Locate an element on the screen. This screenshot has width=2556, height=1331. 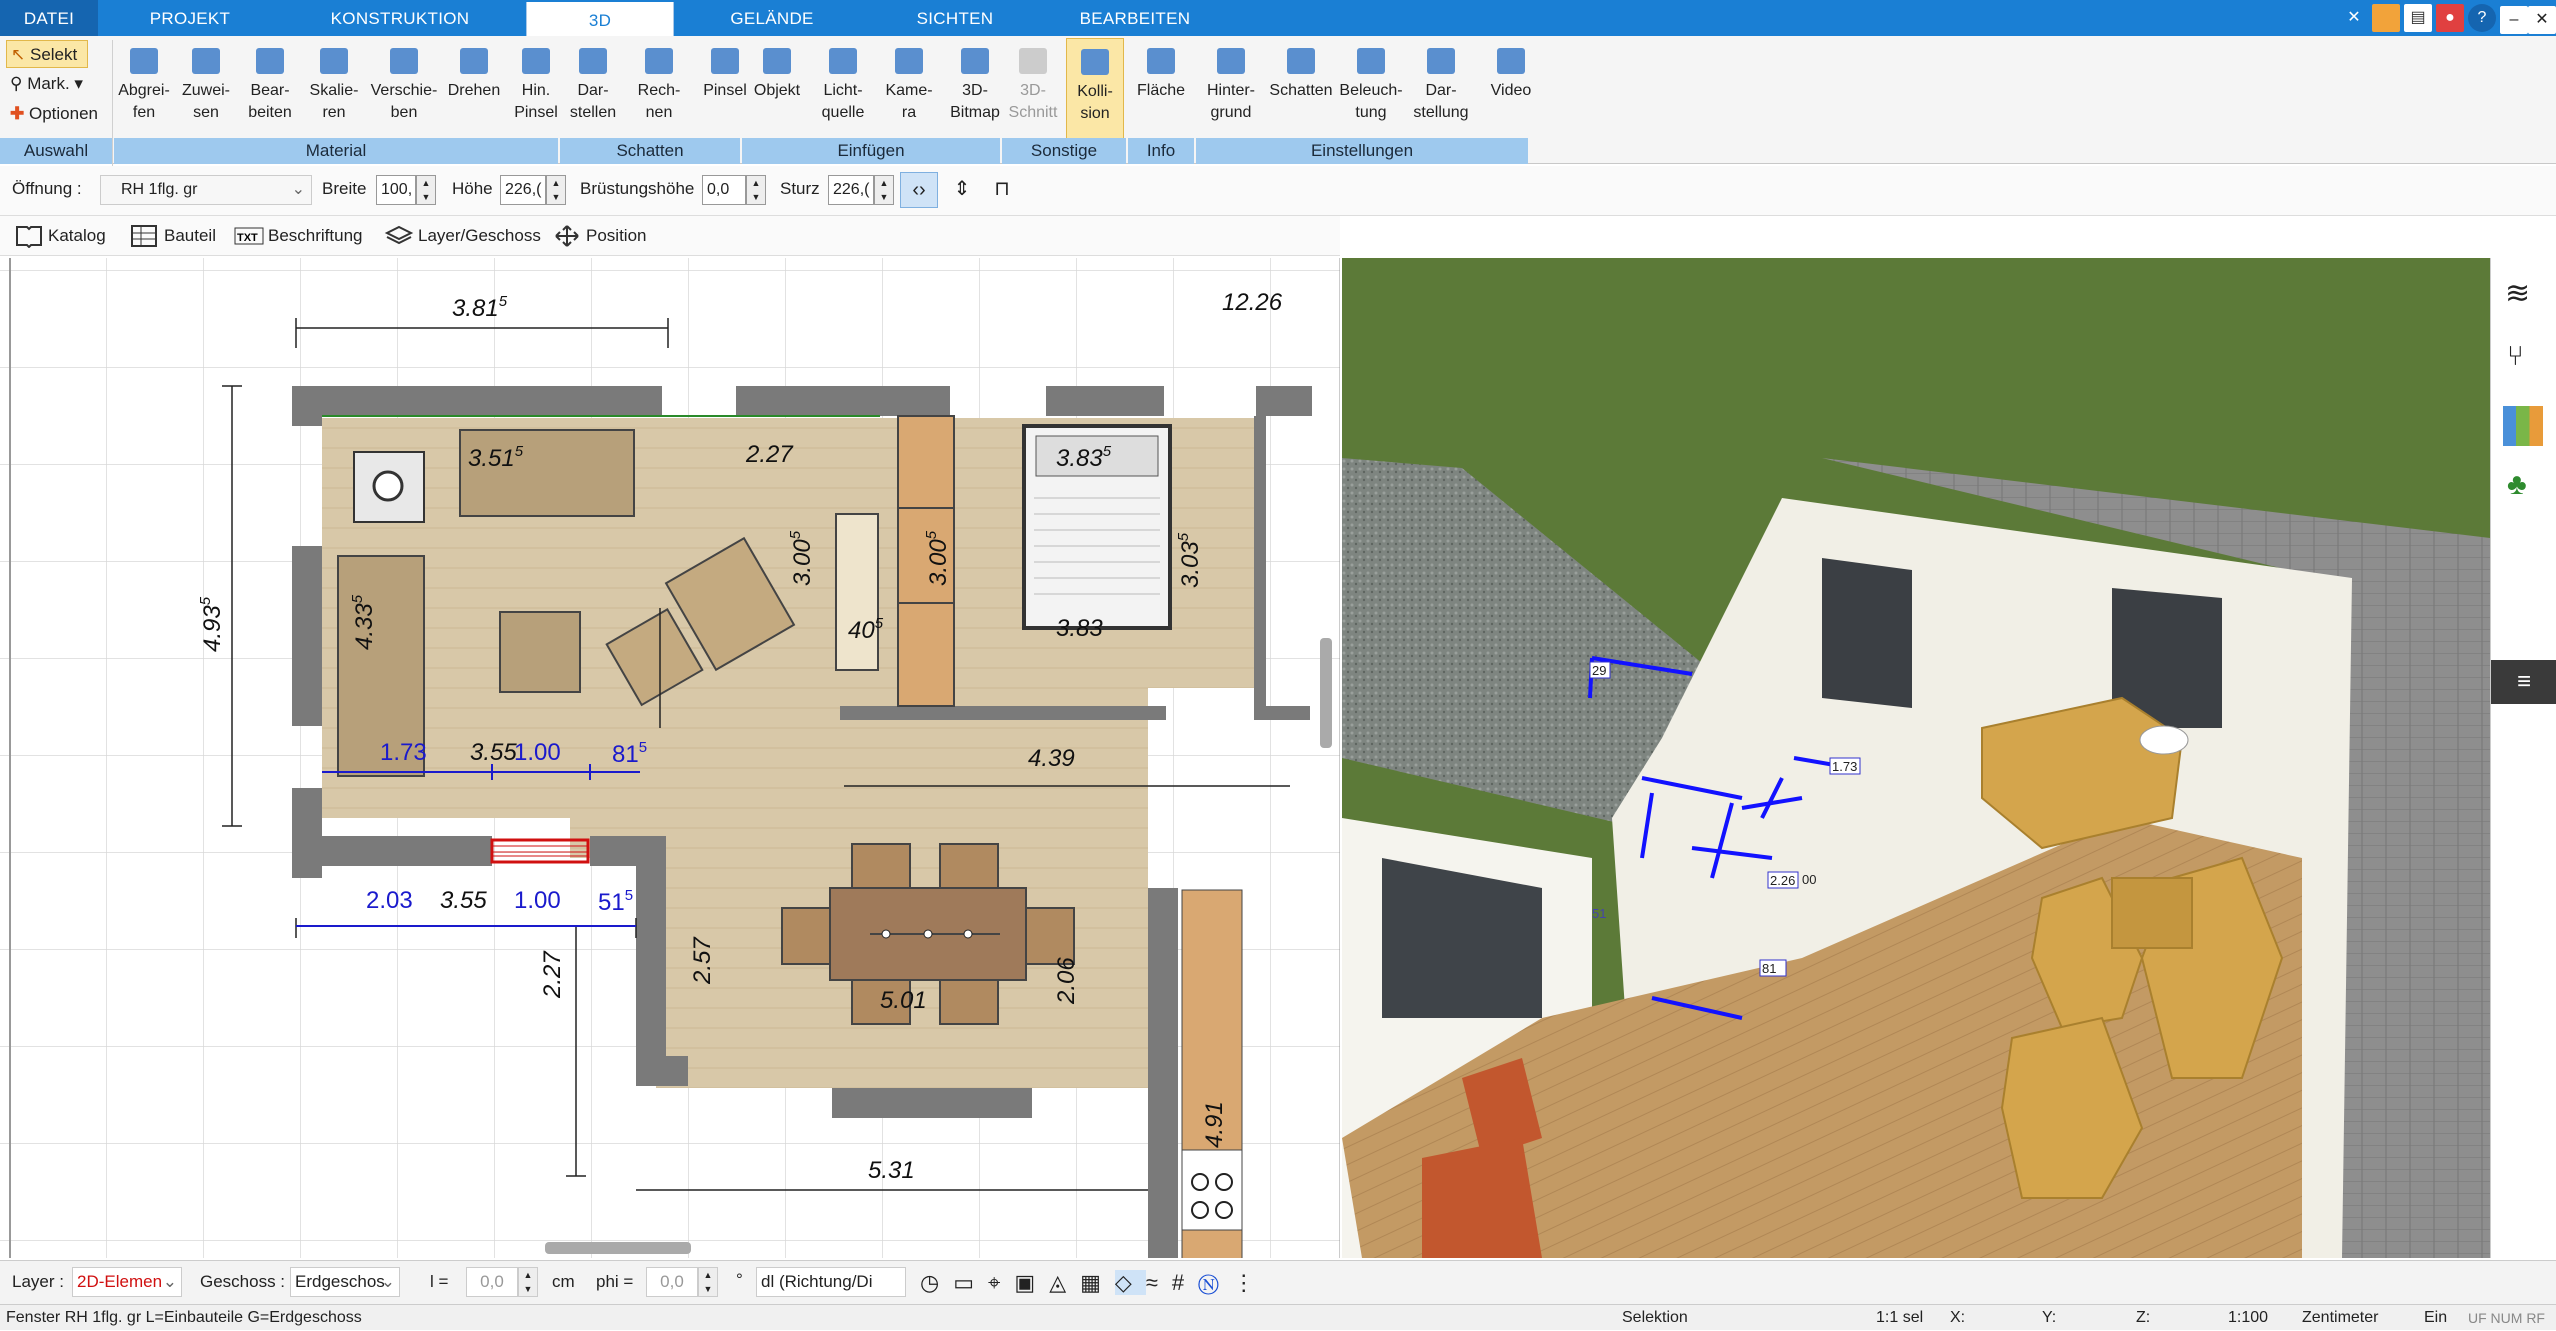
tab-3d: 3D is located at coordinates (600, 19).